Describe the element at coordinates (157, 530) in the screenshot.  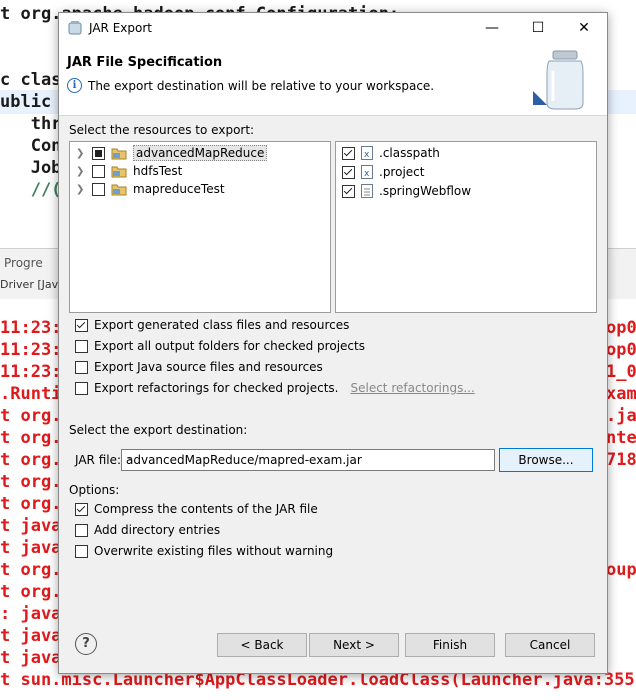
I see `option-label: Add directory entries` at that location.